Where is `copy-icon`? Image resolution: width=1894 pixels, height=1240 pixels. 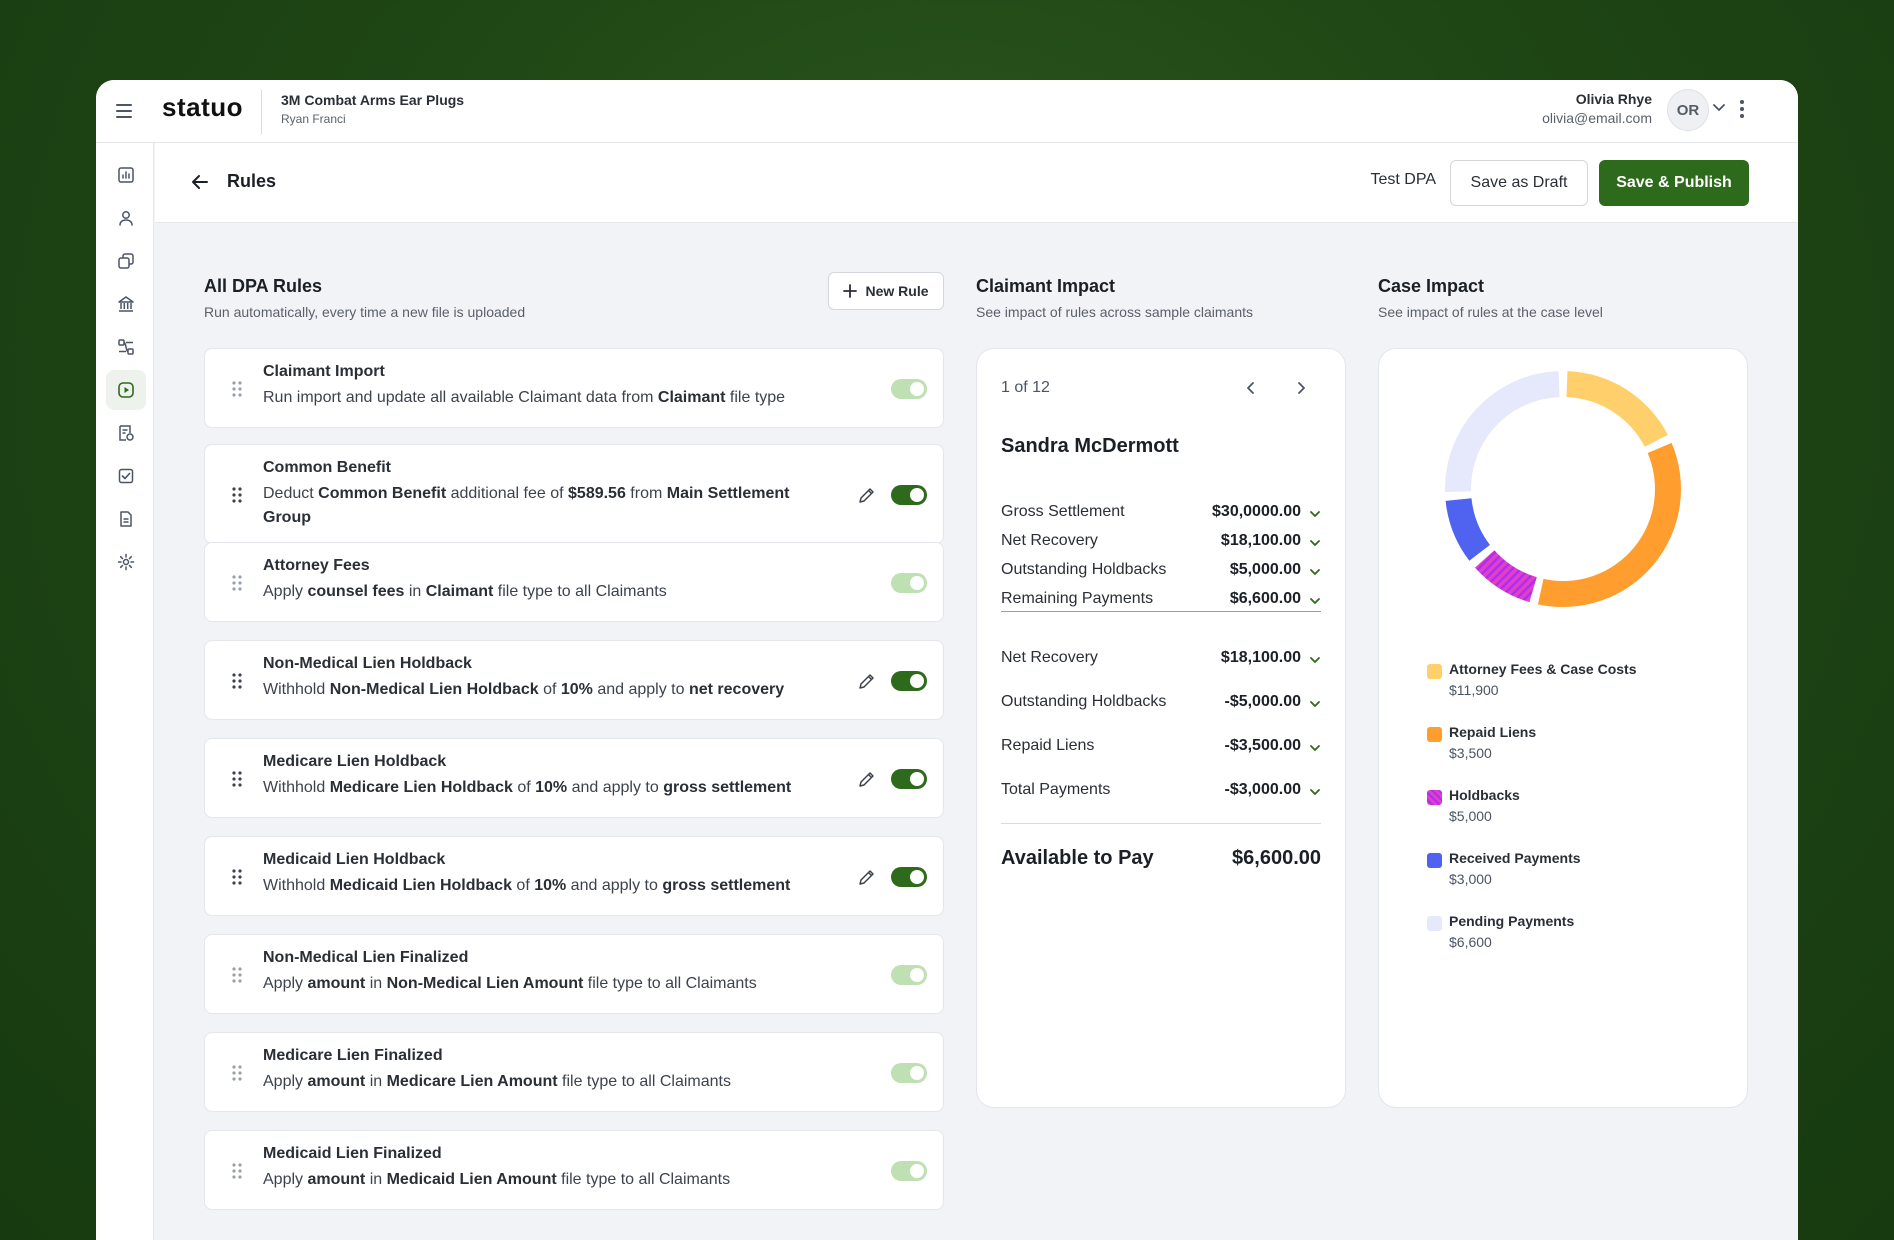
copy-icon is located at coordinates (126, 261).